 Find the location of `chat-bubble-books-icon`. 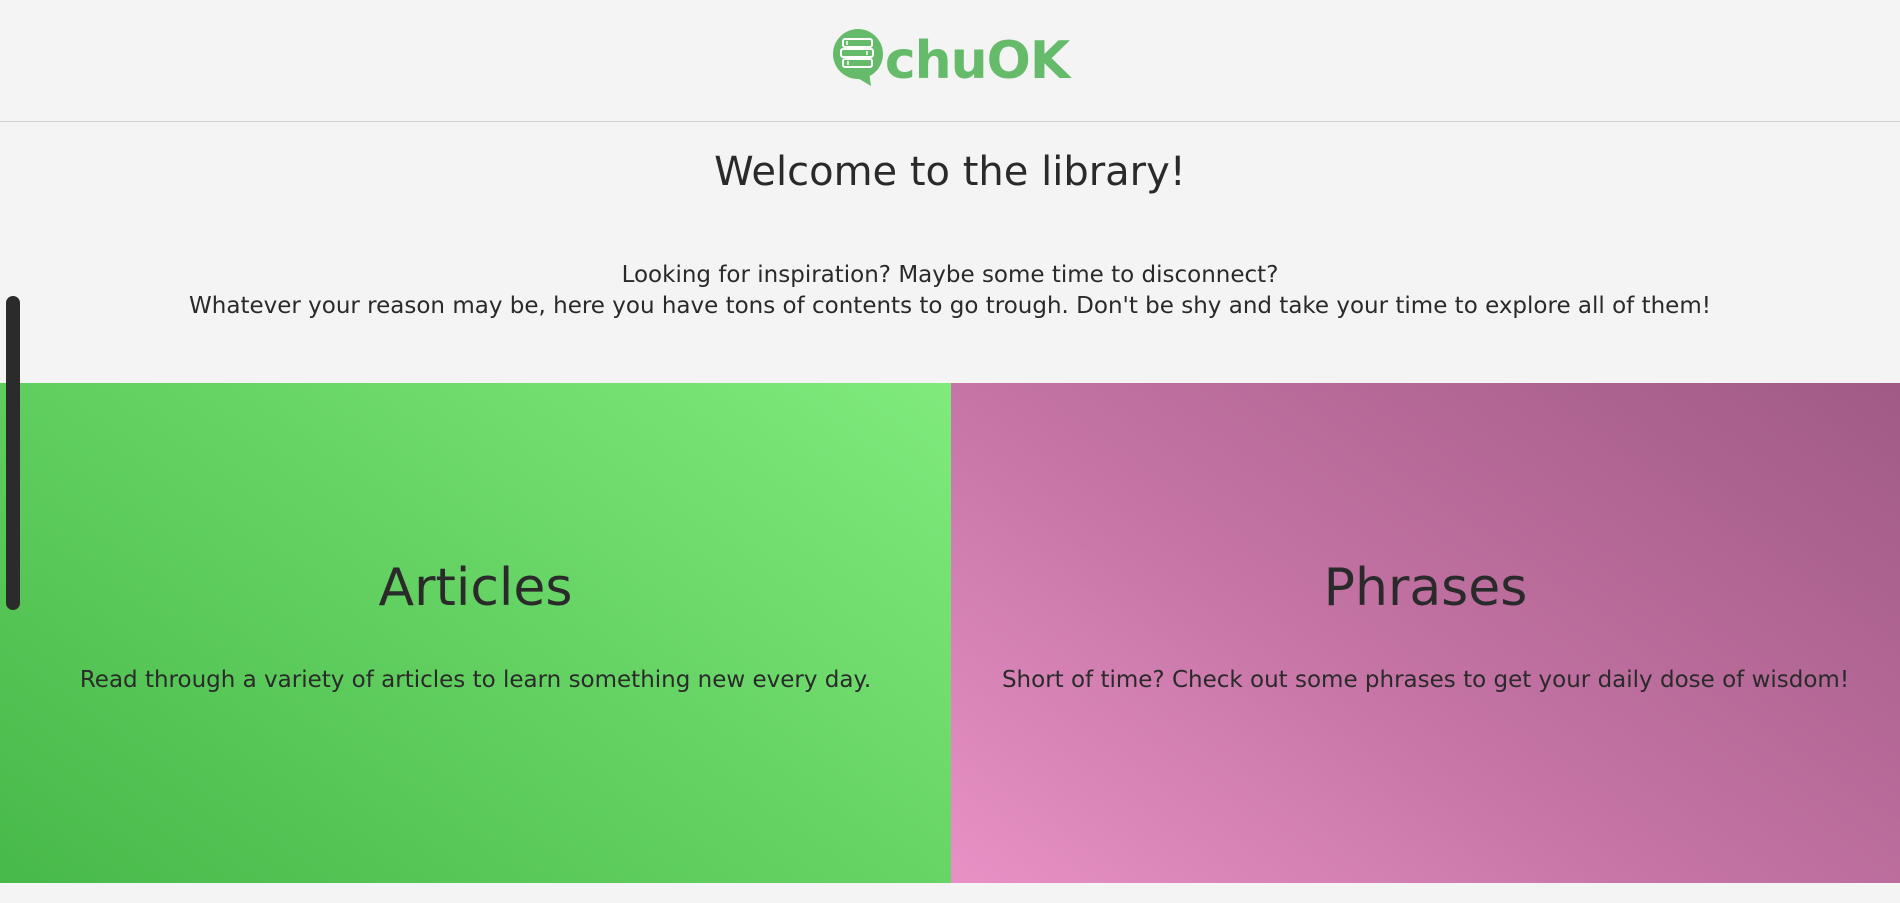

chat-bubble-books-icon is located at coordinates (857, 57).